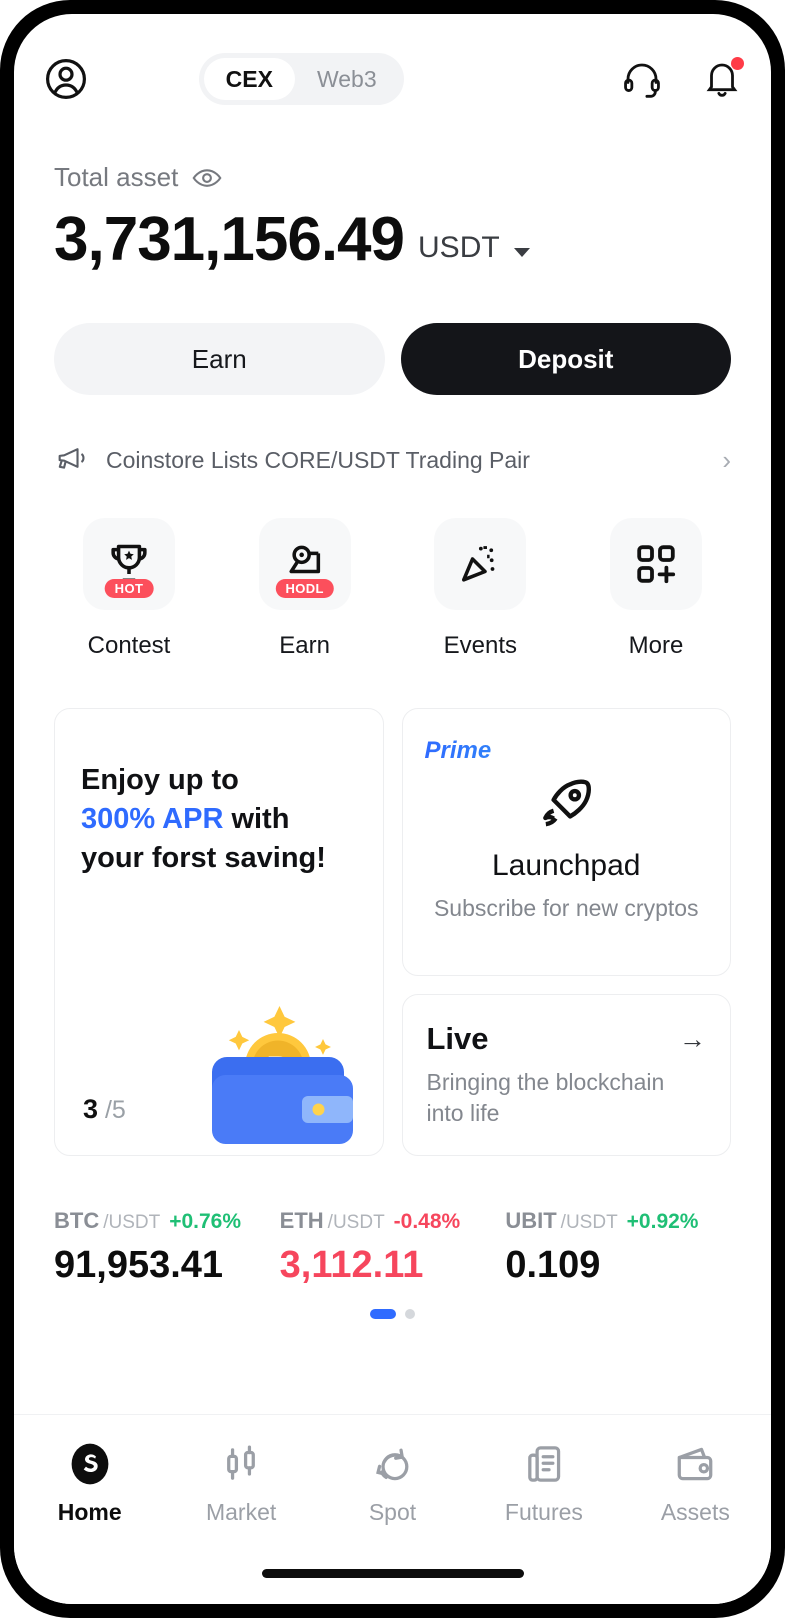 The height and width of the screenshot is (1618, 785). I want to click on quick-action-earn: HODL Earn, so click(305, 589).